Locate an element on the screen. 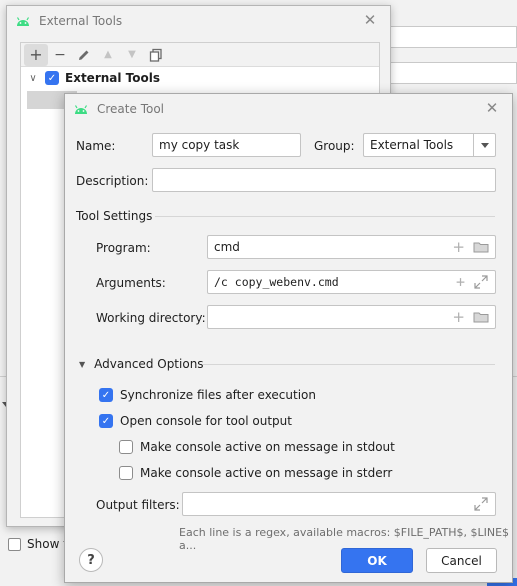  arguments-actions: + is located at coordinates (472, 282).